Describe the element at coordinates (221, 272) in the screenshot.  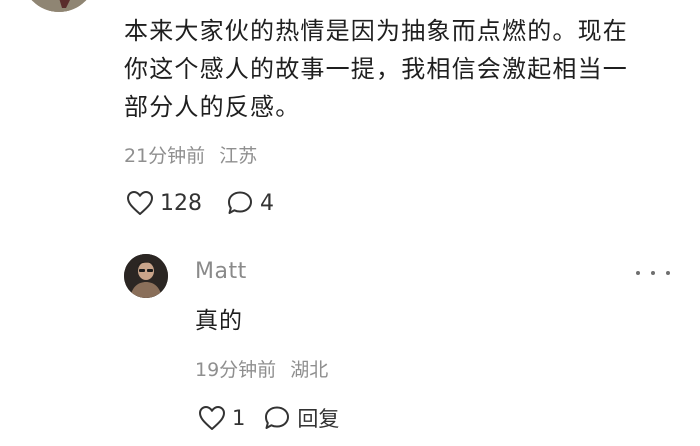
I see `reply-author-name: Matt` at that location.